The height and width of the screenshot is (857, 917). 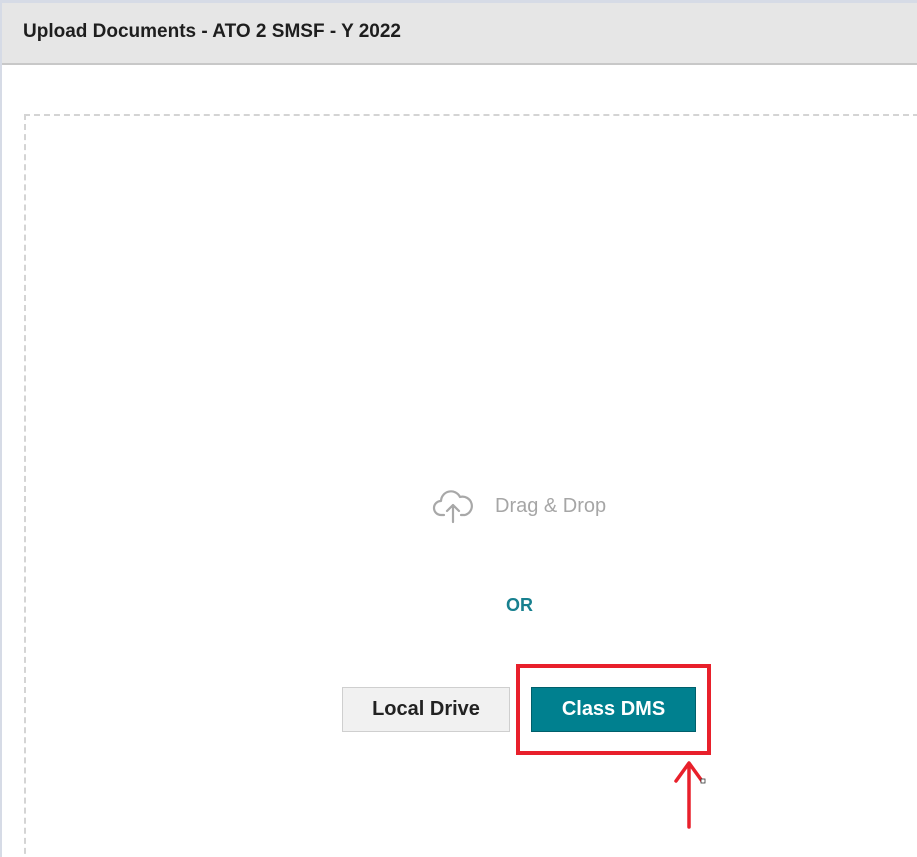 I want to click on cloud-upload-icon, so click(x=452, y=507).